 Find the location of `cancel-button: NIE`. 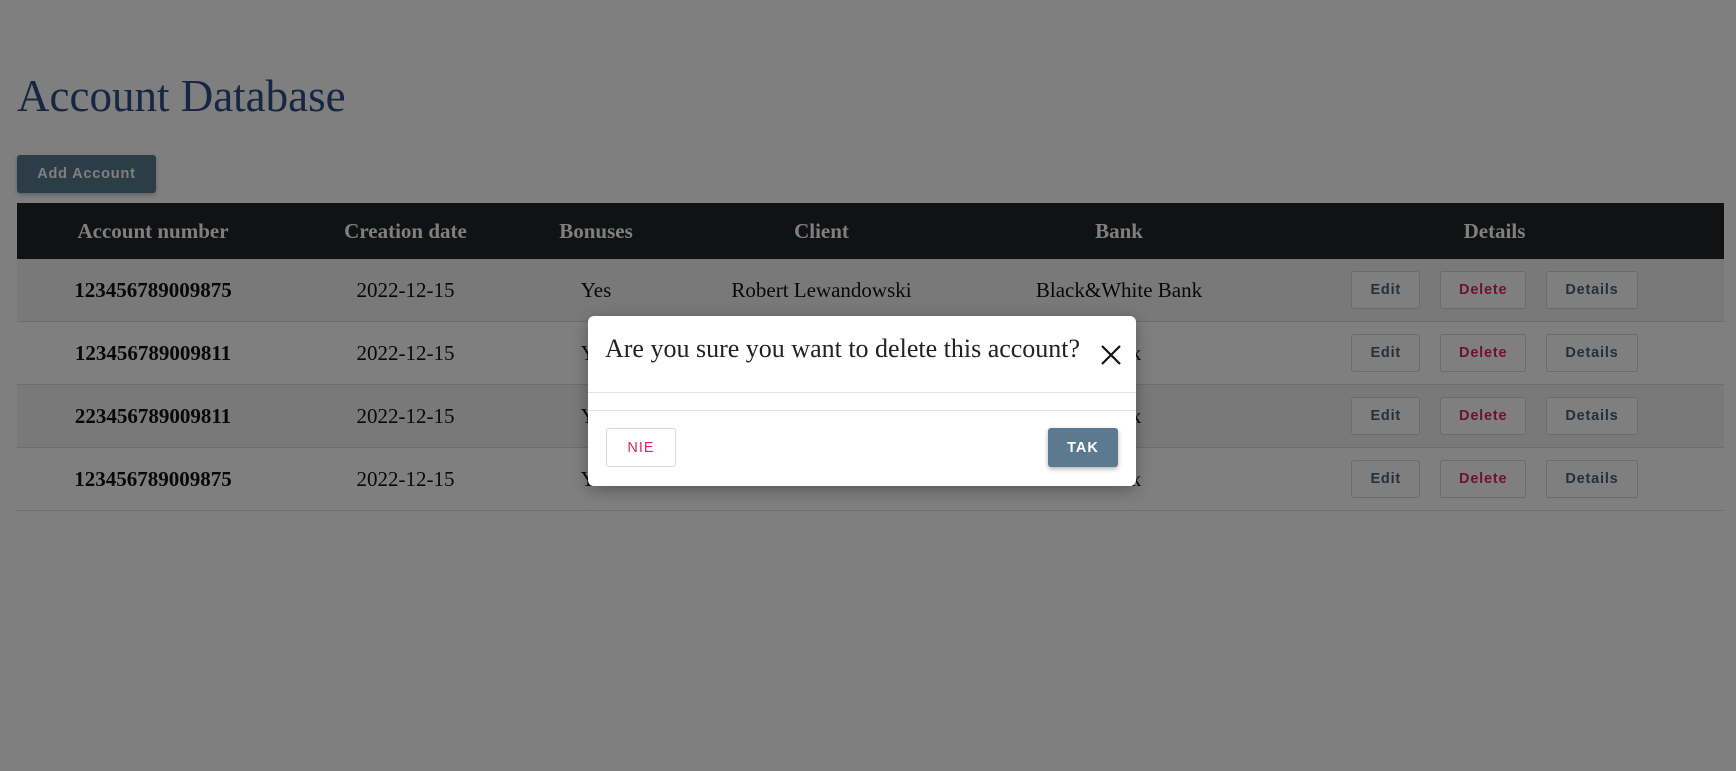

cancel-button: NIE is located at coordinates (641, 447).